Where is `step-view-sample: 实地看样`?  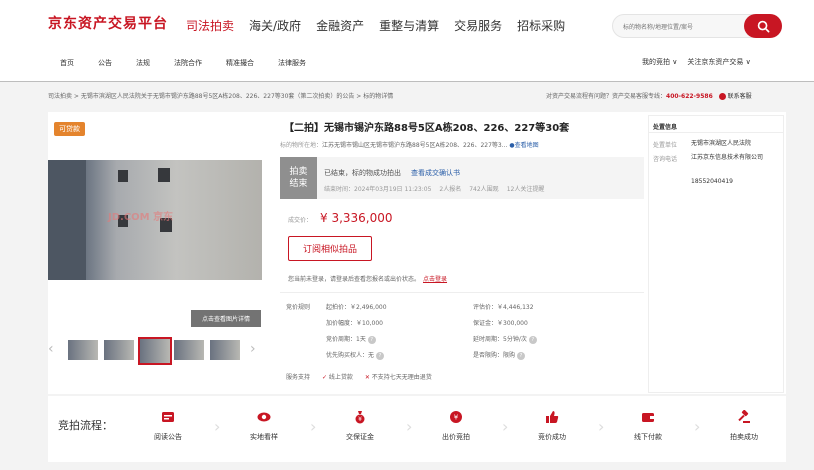
step-view-sample: 实地看样 is located at coordinates (264, 426).